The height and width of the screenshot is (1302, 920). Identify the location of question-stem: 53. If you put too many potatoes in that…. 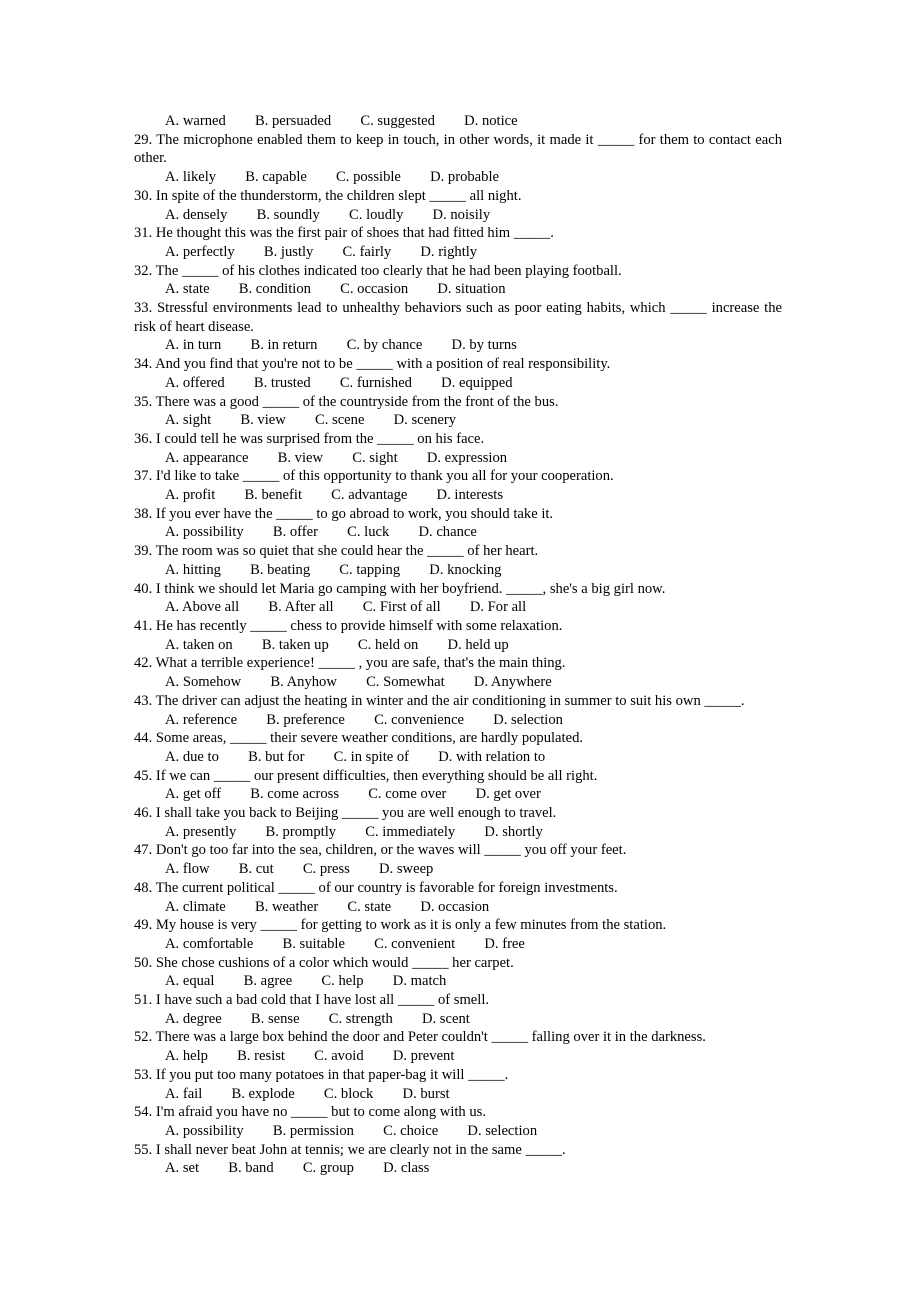
(321, 1074).